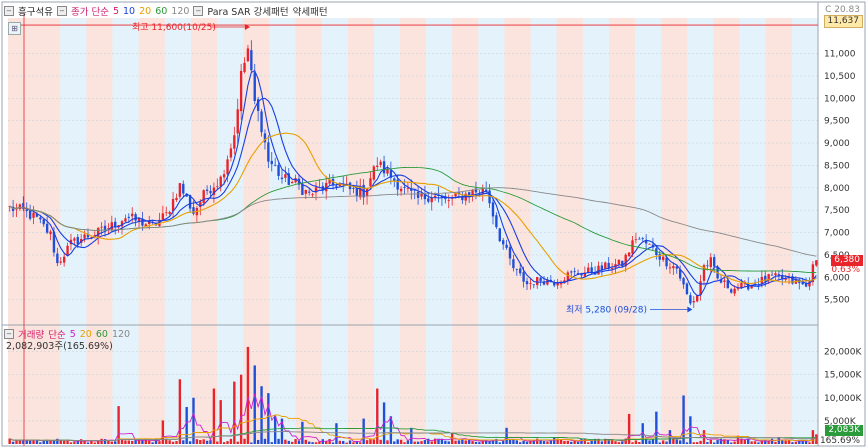 This screenshot has width=867, height=448. What do you see at coordinates (840, 77) in the screenshot?
I see `price-tick-label: 10,500` at bounding box center [840, 77].